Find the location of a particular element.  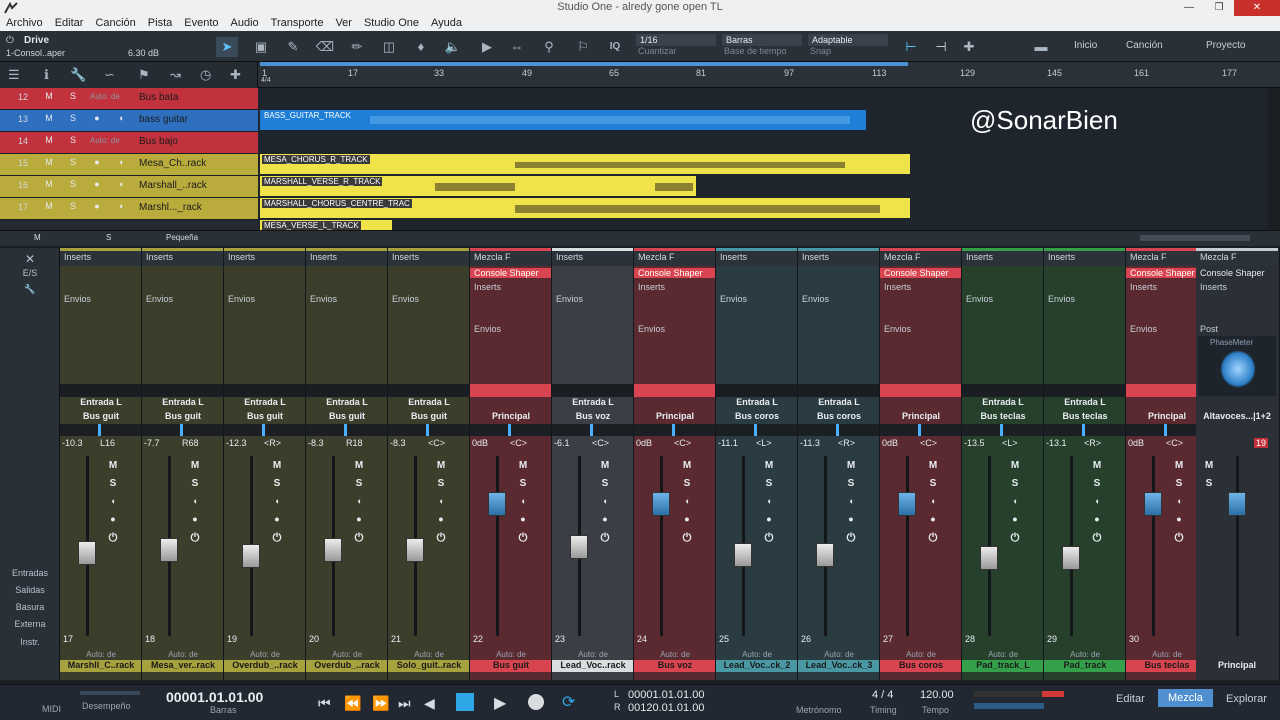

volume-readout: -10.3 is located at coordinates (72, 443).